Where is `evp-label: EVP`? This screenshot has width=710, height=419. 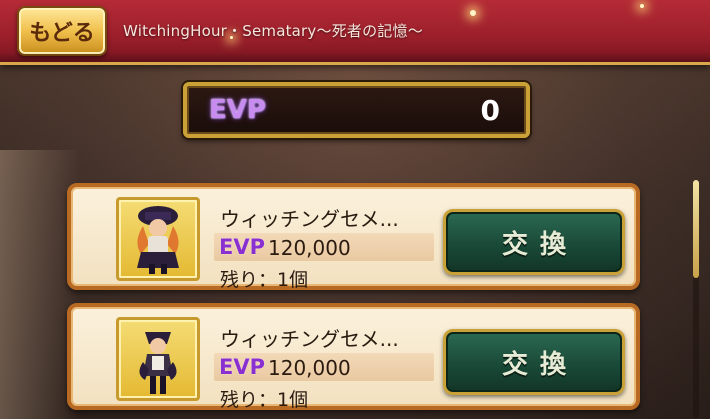 evp-label: EVP is located at coordinates (237, 110).